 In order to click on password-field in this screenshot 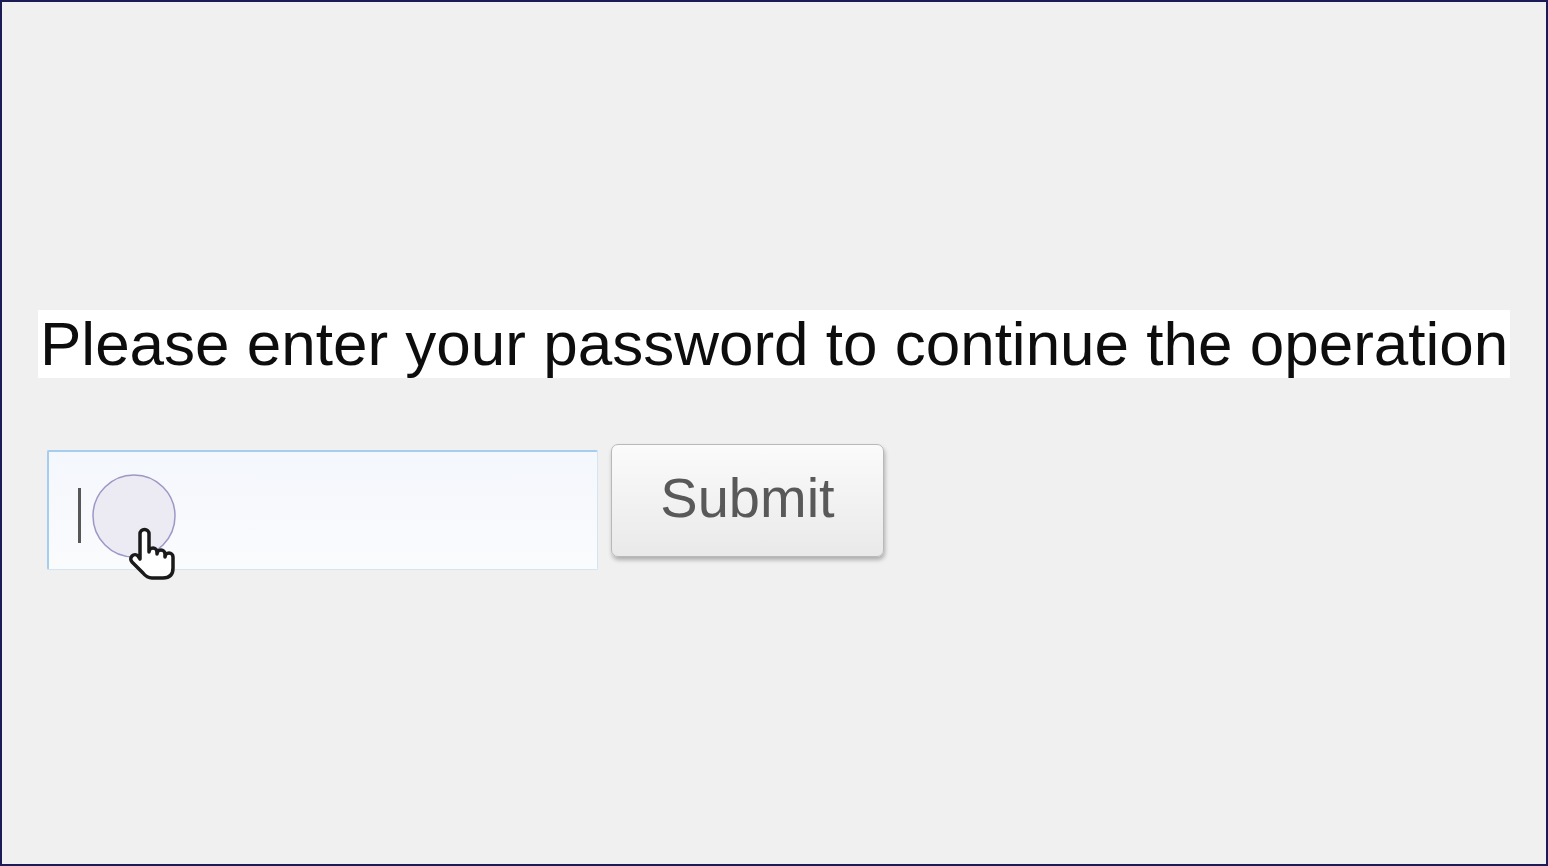, I will do `click(322, 510)`.